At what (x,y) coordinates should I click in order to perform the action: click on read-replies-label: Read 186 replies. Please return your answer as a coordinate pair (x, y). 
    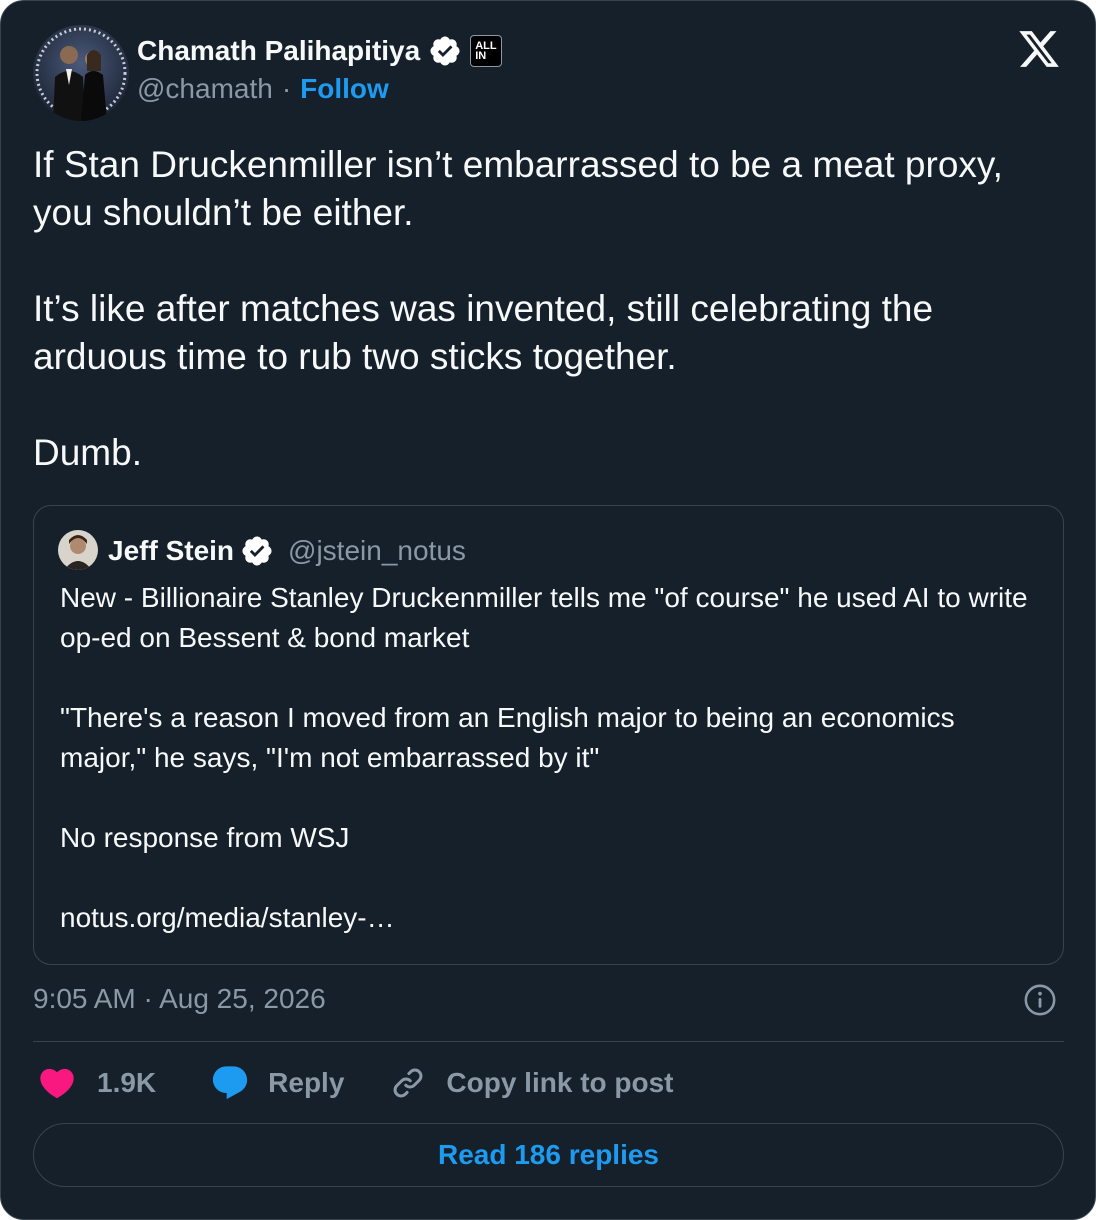
    Looking at the image, I should click on (548, 1154).